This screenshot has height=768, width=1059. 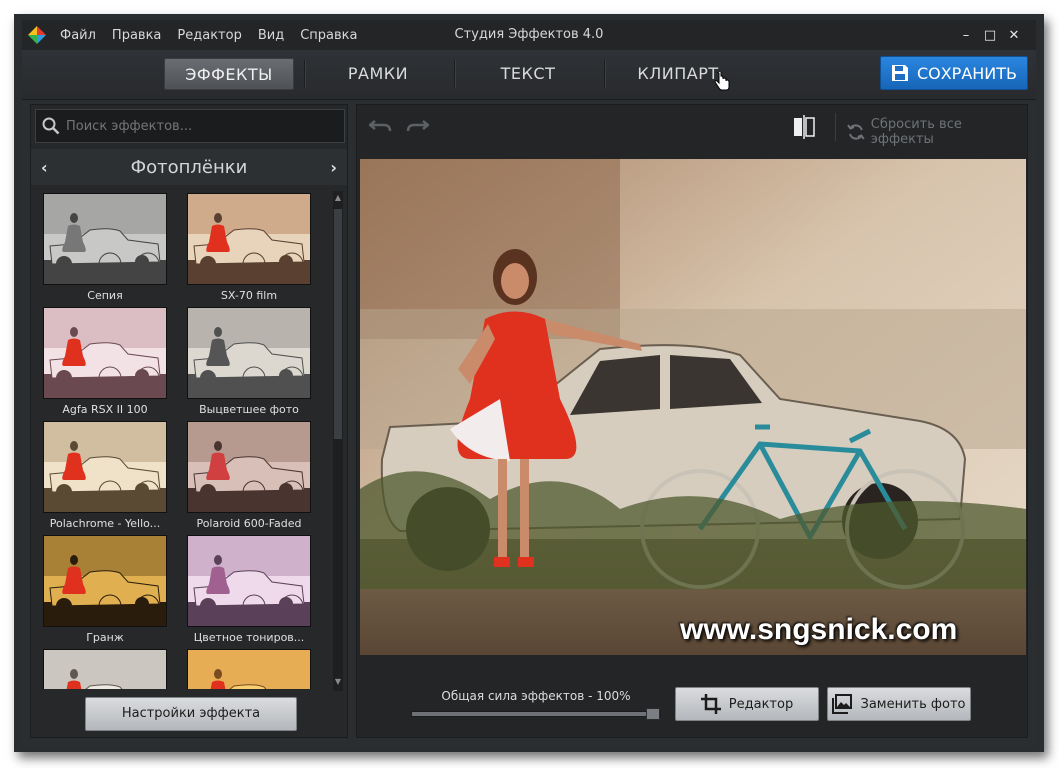 What do you see at coordinates (722, 81) in the screenshot?
I see `hand-cursor-icon` at bounding box center [722, 81].